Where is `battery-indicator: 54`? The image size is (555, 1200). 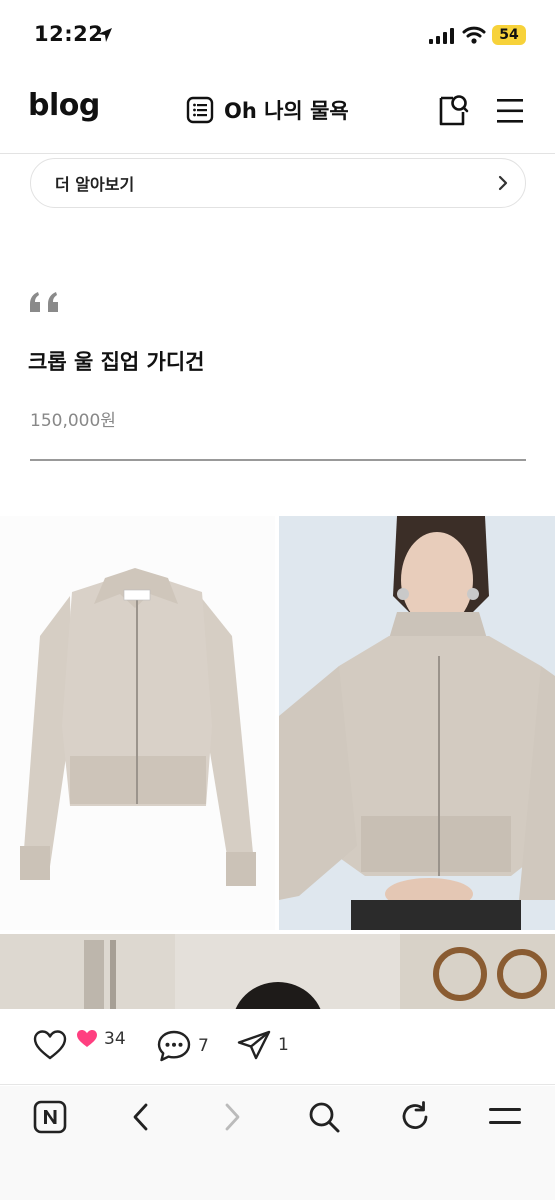
battery-indicator: 54 is located at coordinates (509, 35).